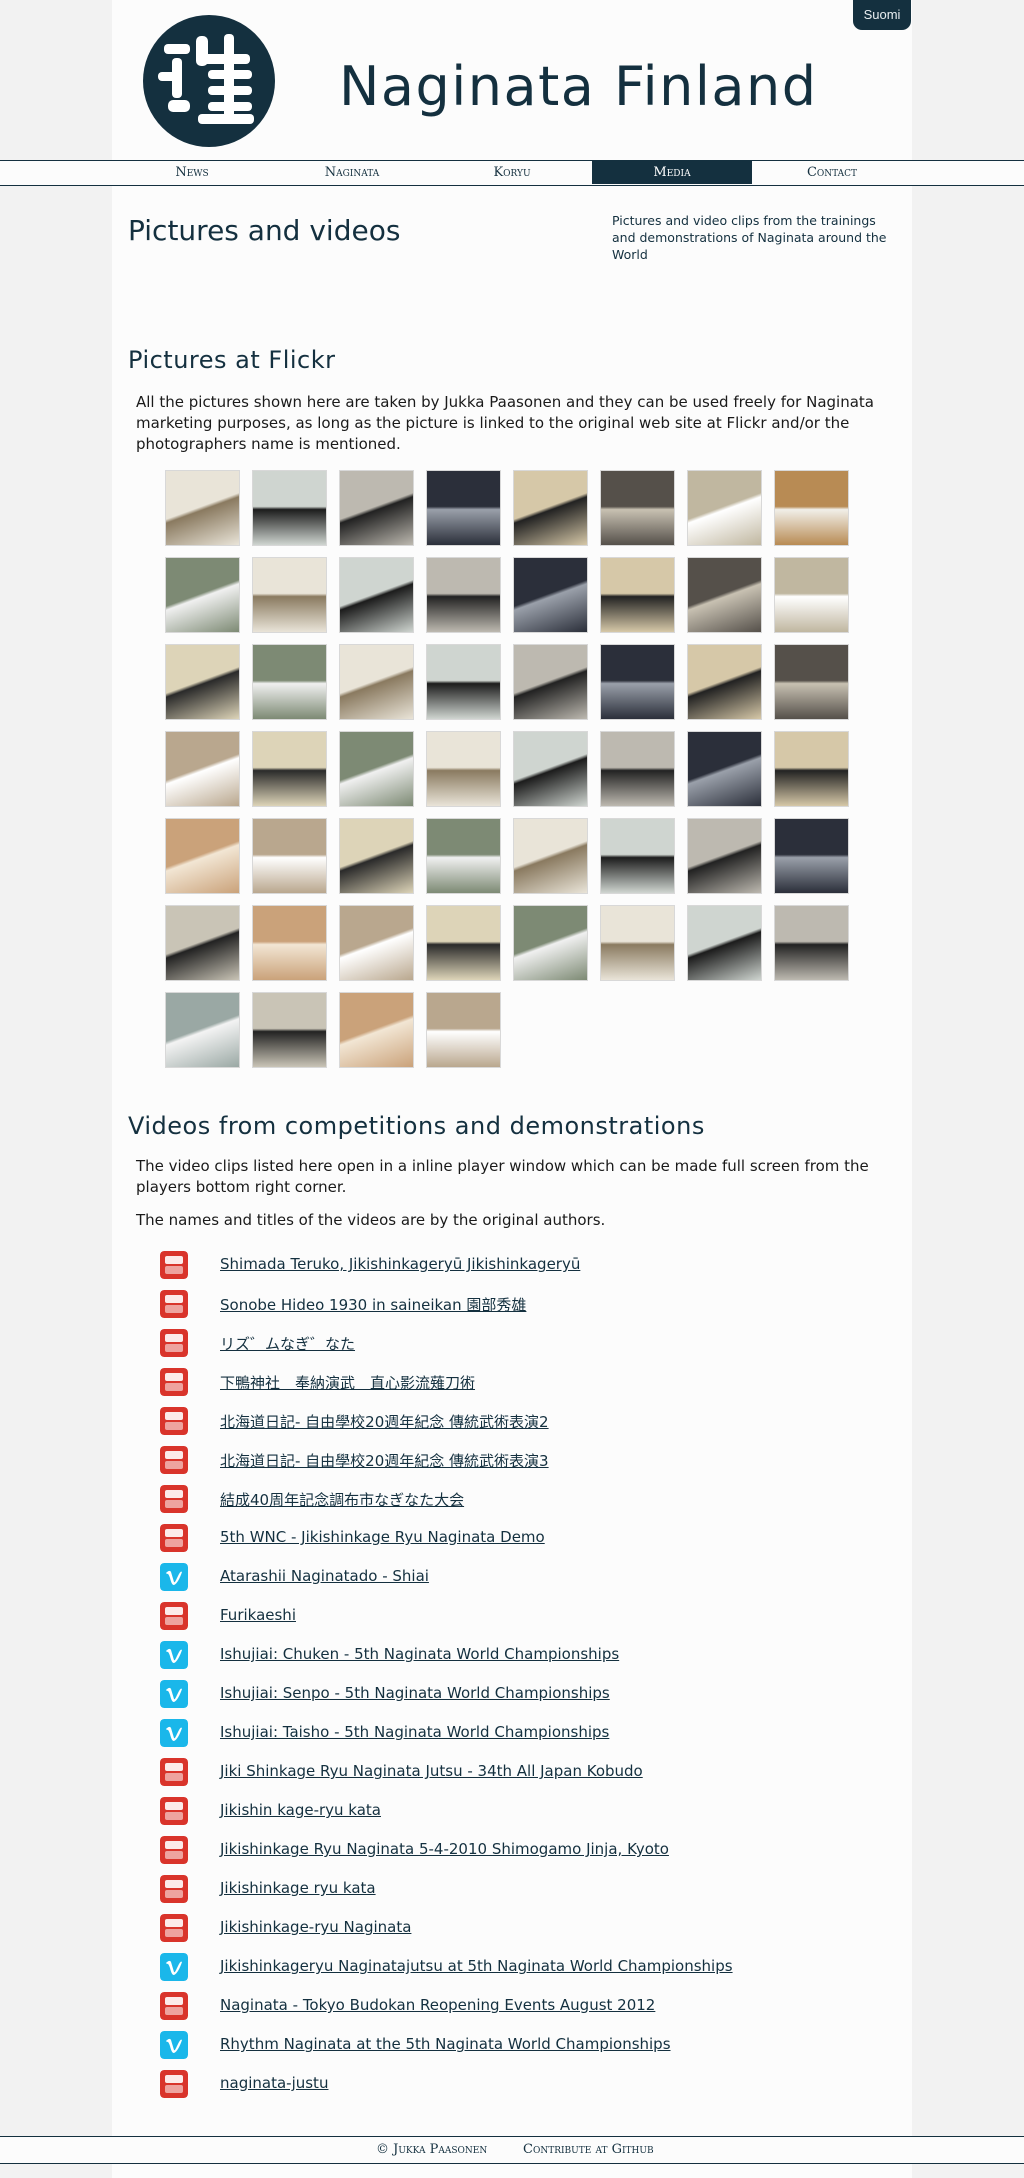 This screenshot has width=1024, height=2178. I want to click on video-link: Jikishinkage ryu kata, so click(298, 1888).